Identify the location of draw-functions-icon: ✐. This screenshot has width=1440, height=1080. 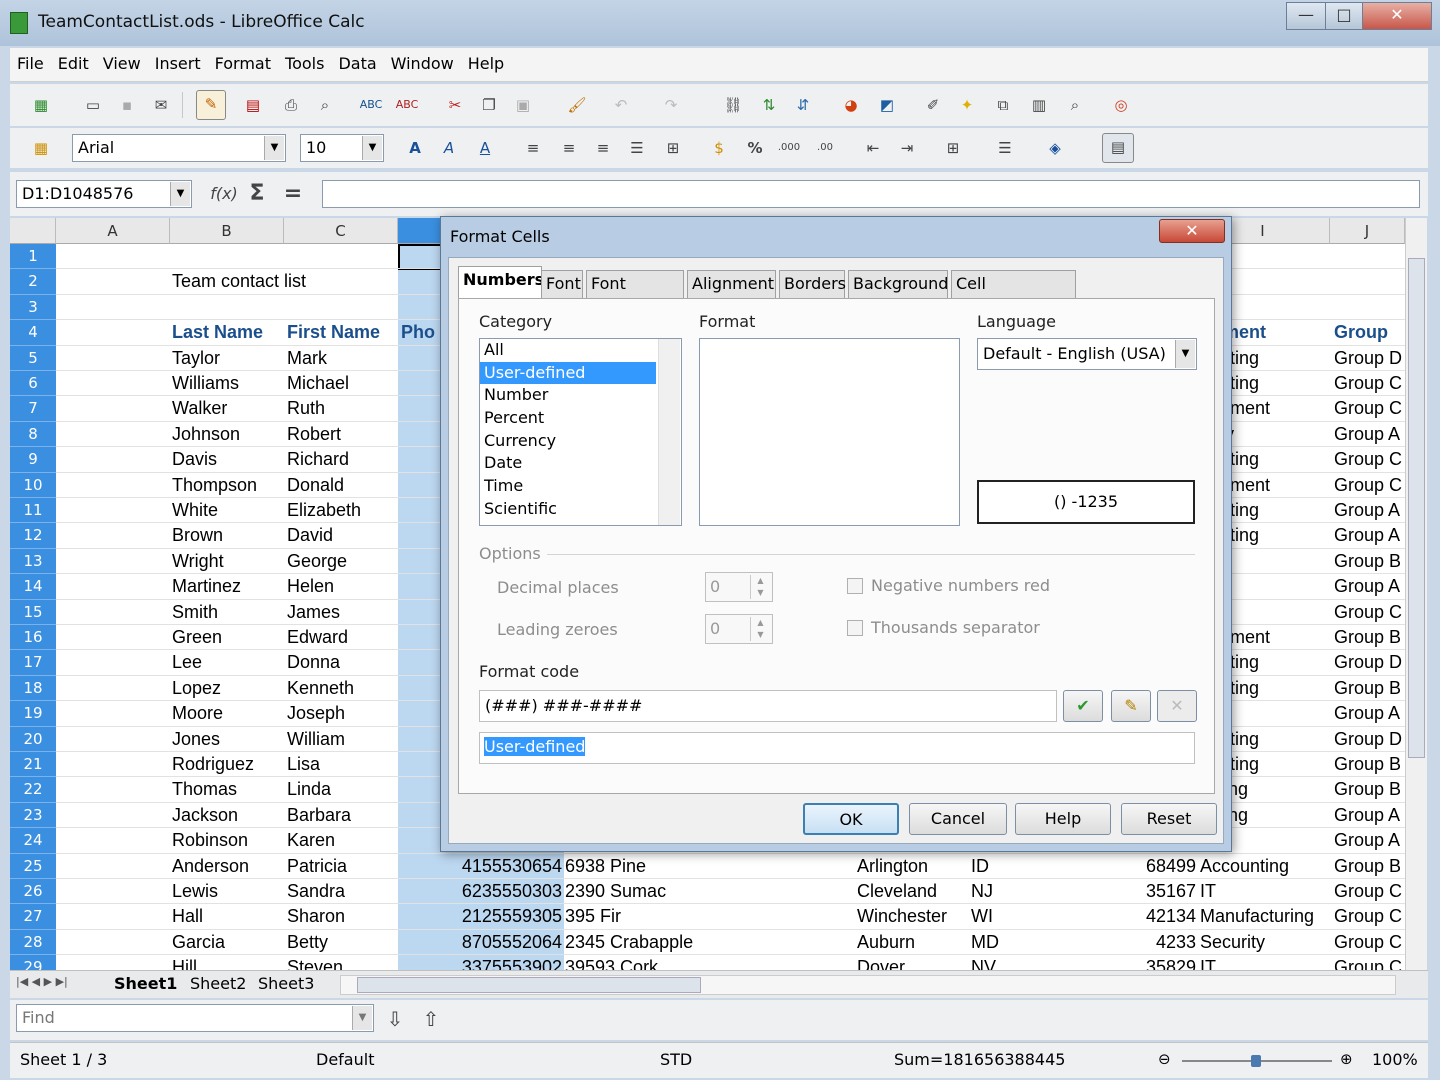
(933, 105).